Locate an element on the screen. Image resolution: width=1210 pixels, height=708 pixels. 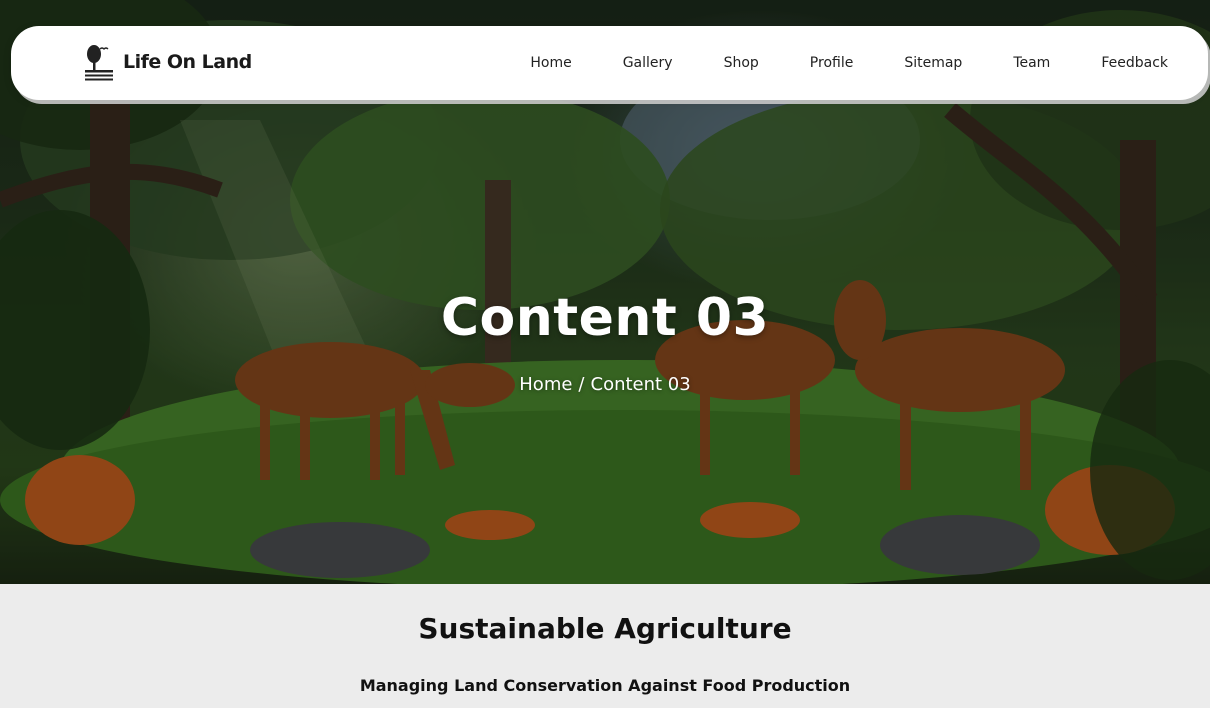
breadcrumb-current: Content 03 is located at coordinates (640, 384).